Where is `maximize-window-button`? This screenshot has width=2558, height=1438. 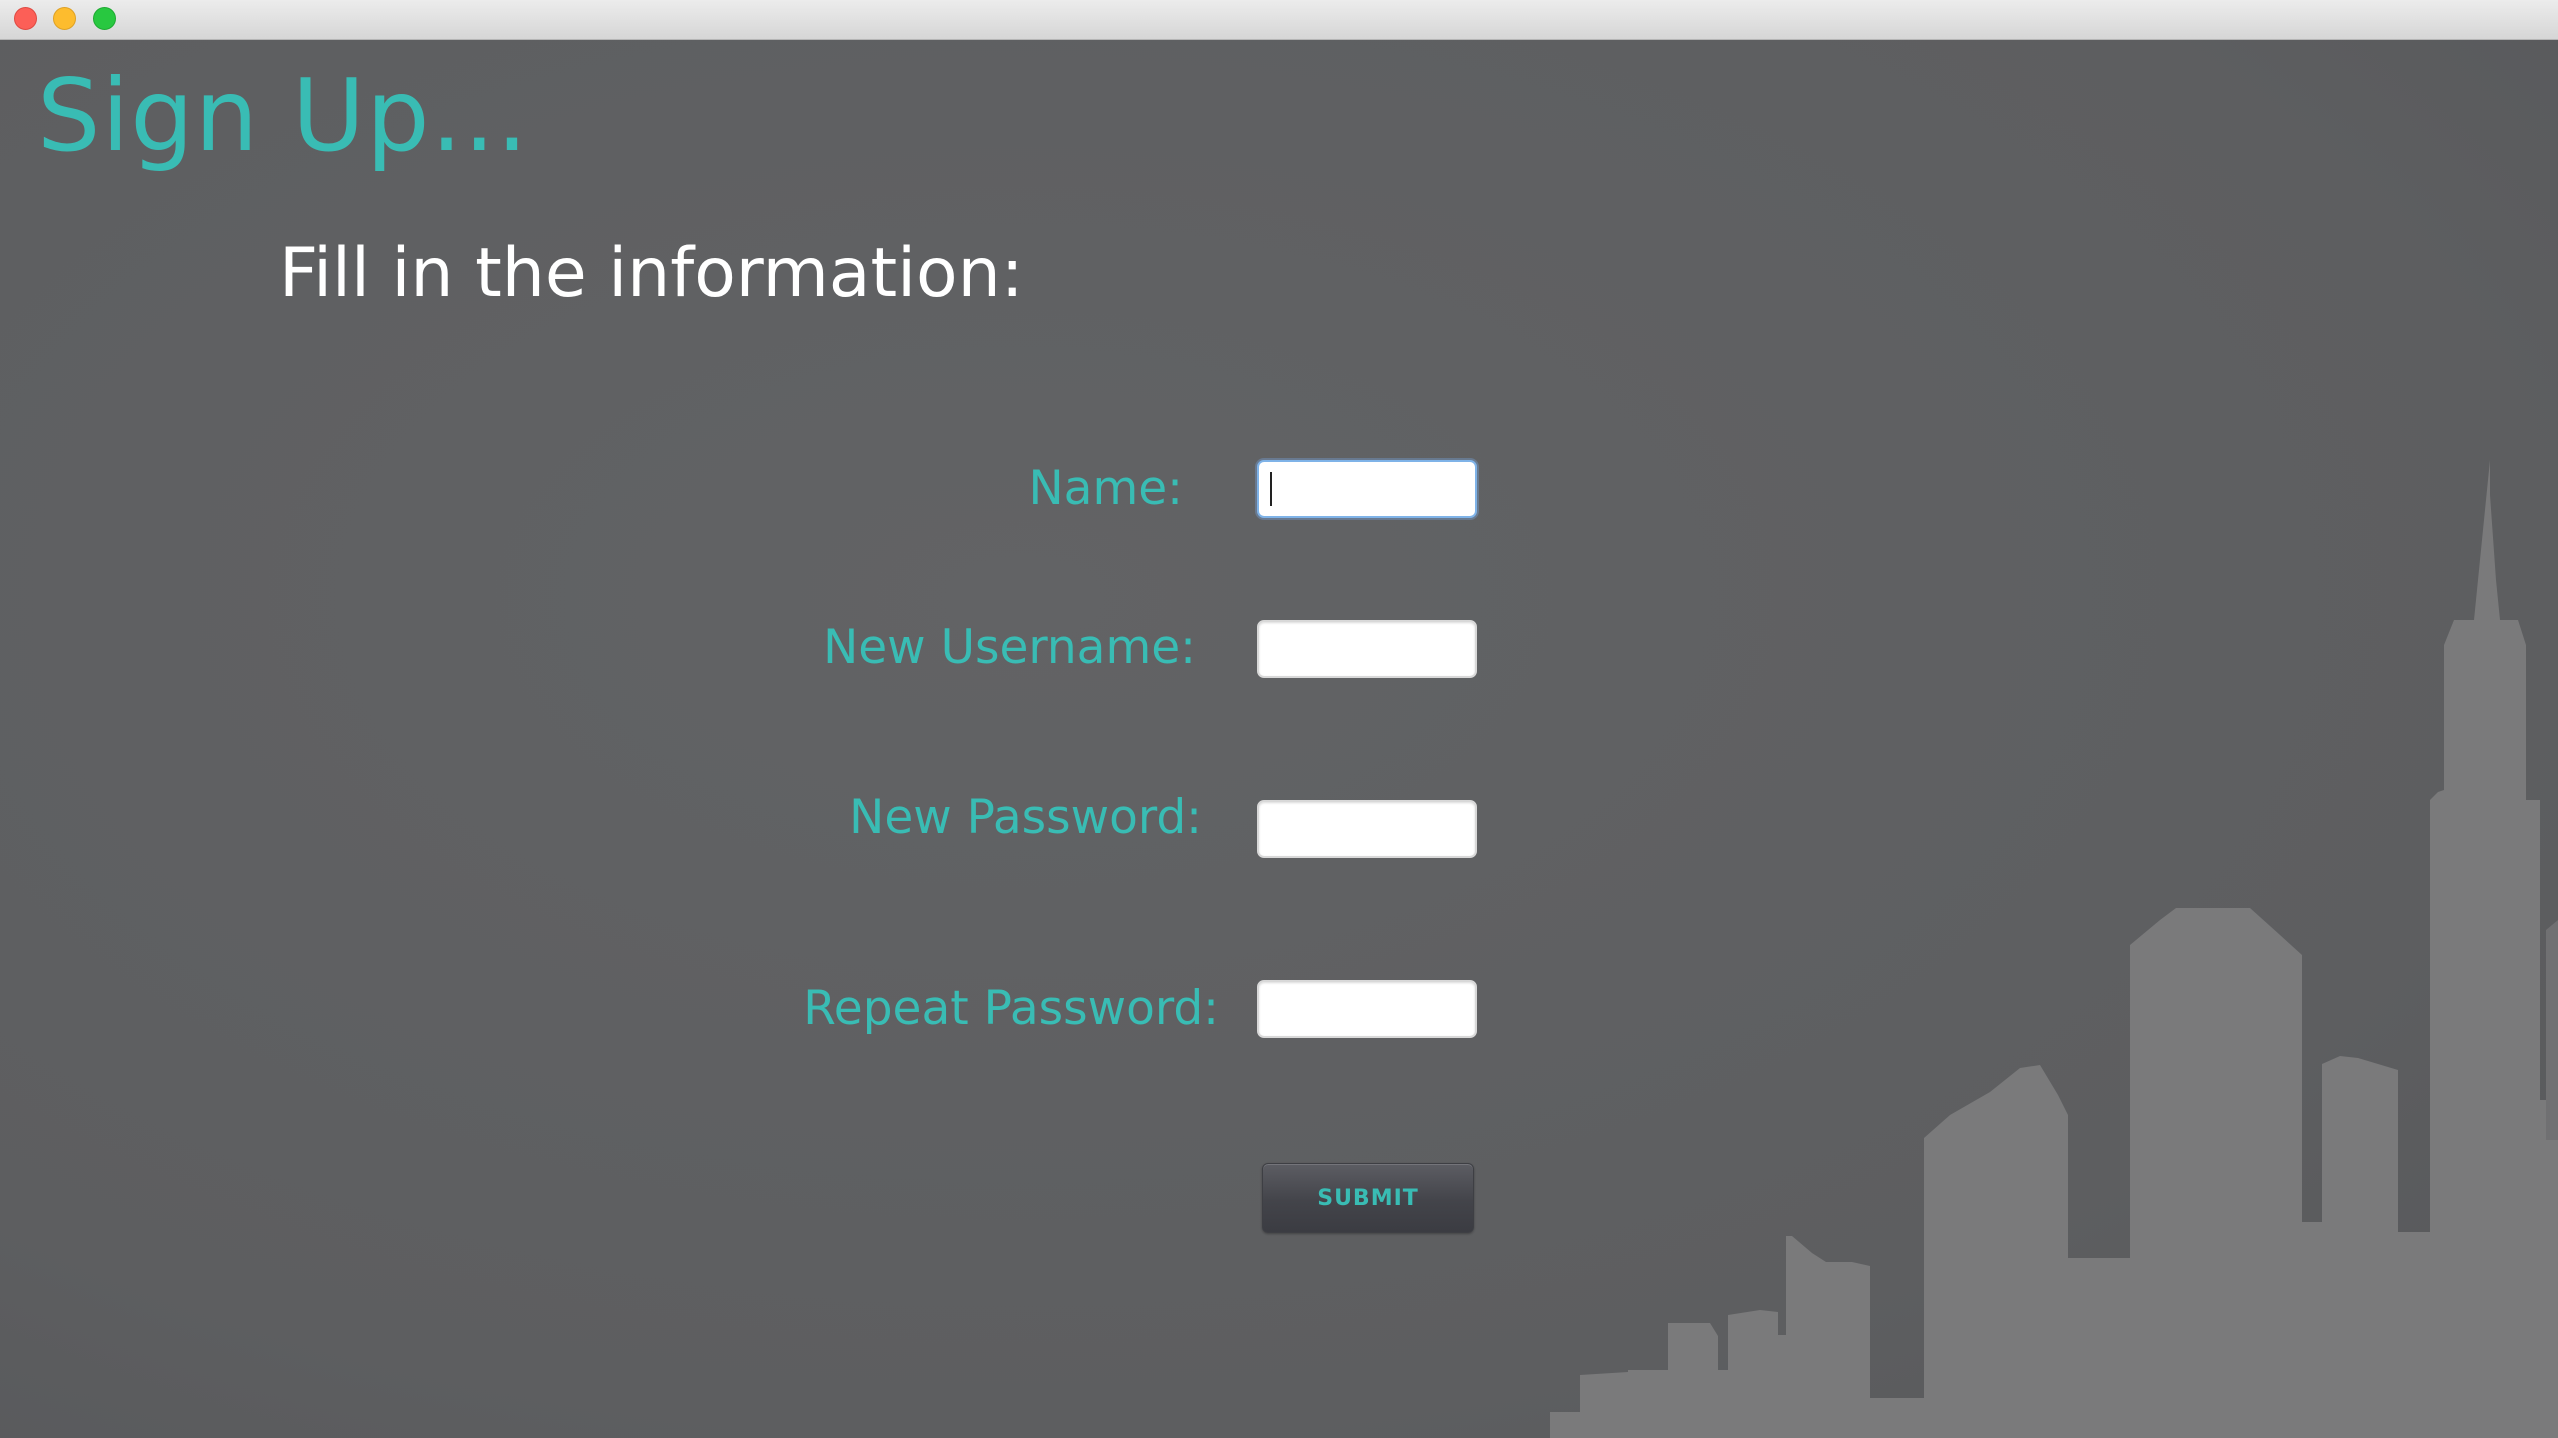 maximize-window-button is located at coordinates (104, 18).